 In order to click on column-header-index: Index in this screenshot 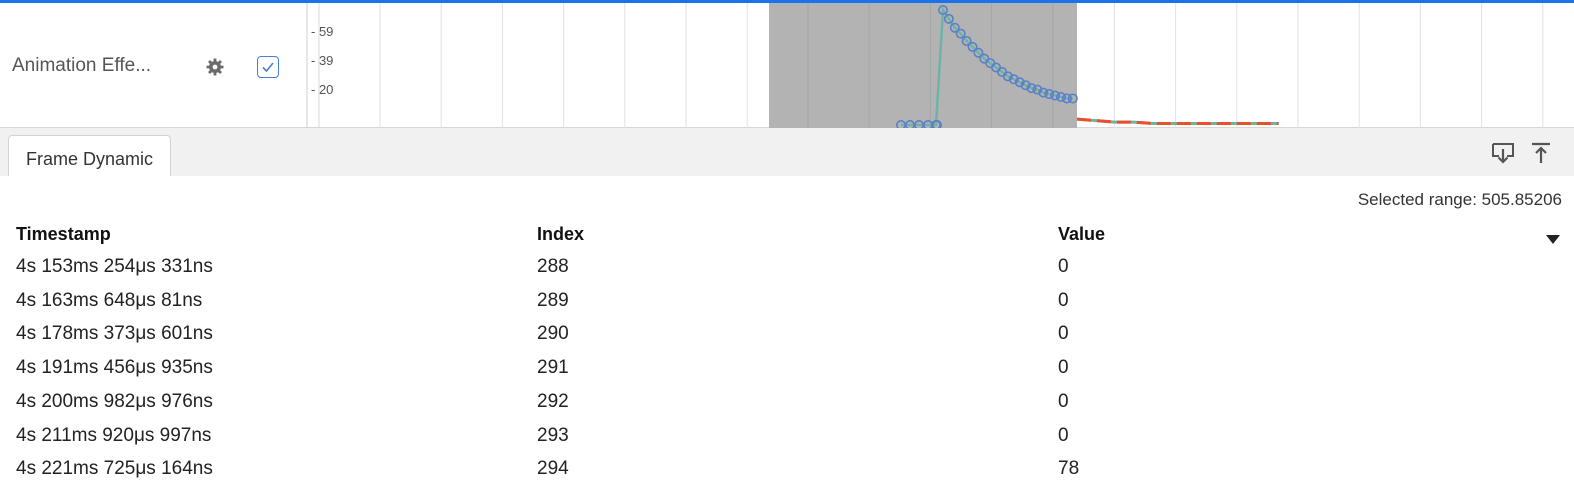, I will do `click(560, 234)`.